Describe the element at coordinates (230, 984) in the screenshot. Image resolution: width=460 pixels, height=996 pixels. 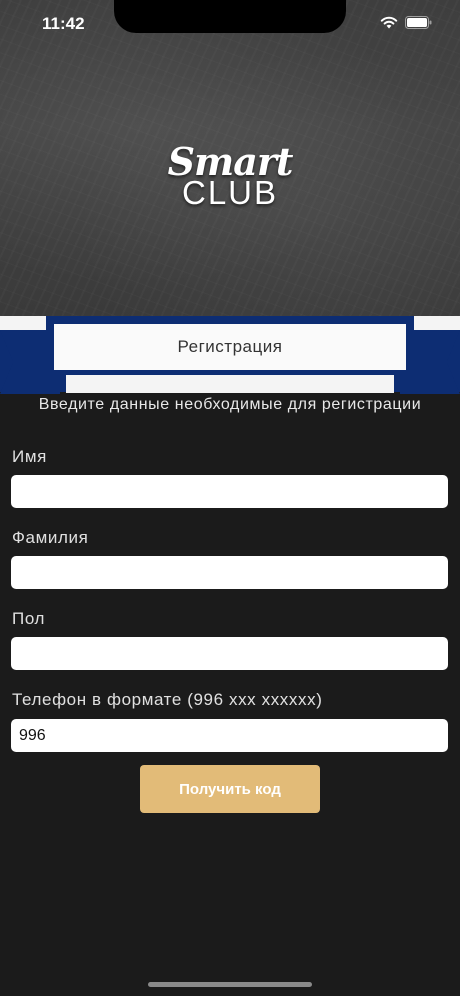
I see `home-indicator` at that location.